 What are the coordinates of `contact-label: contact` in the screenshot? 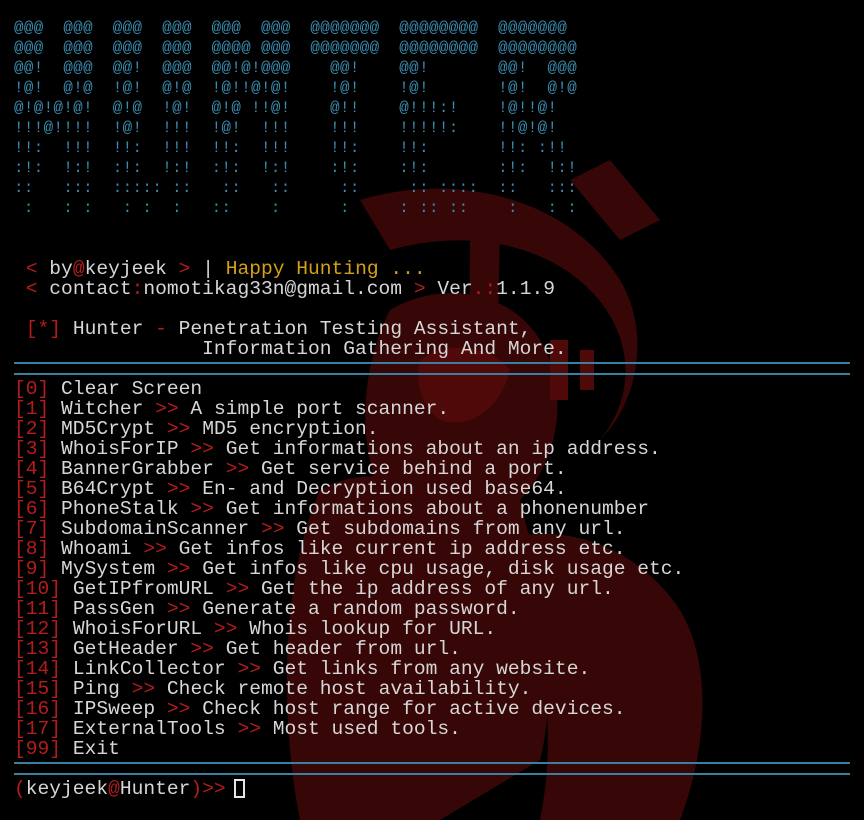 It's located at (90, 289).